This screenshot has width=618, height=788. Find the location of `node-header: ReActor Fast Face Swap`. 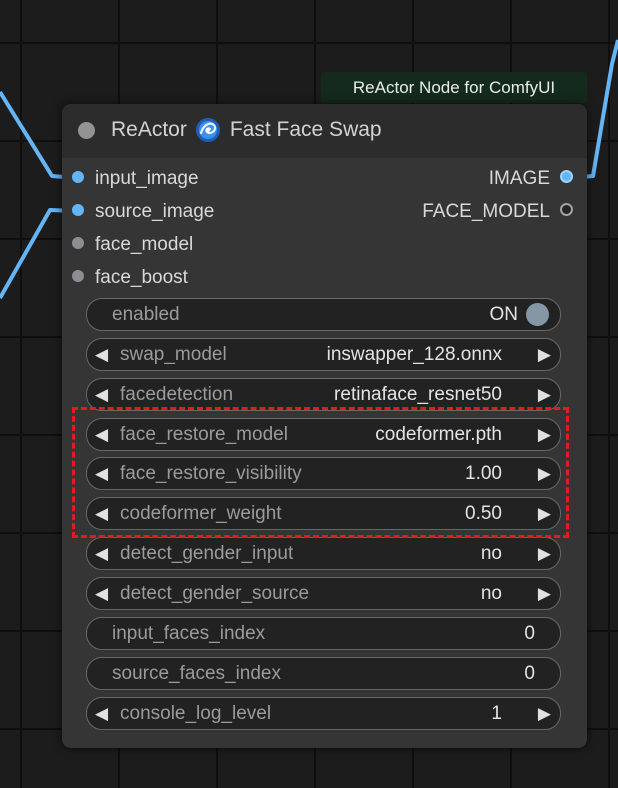

node-header: ReActor Fast Face Swap is located at coordinates (324, 131).